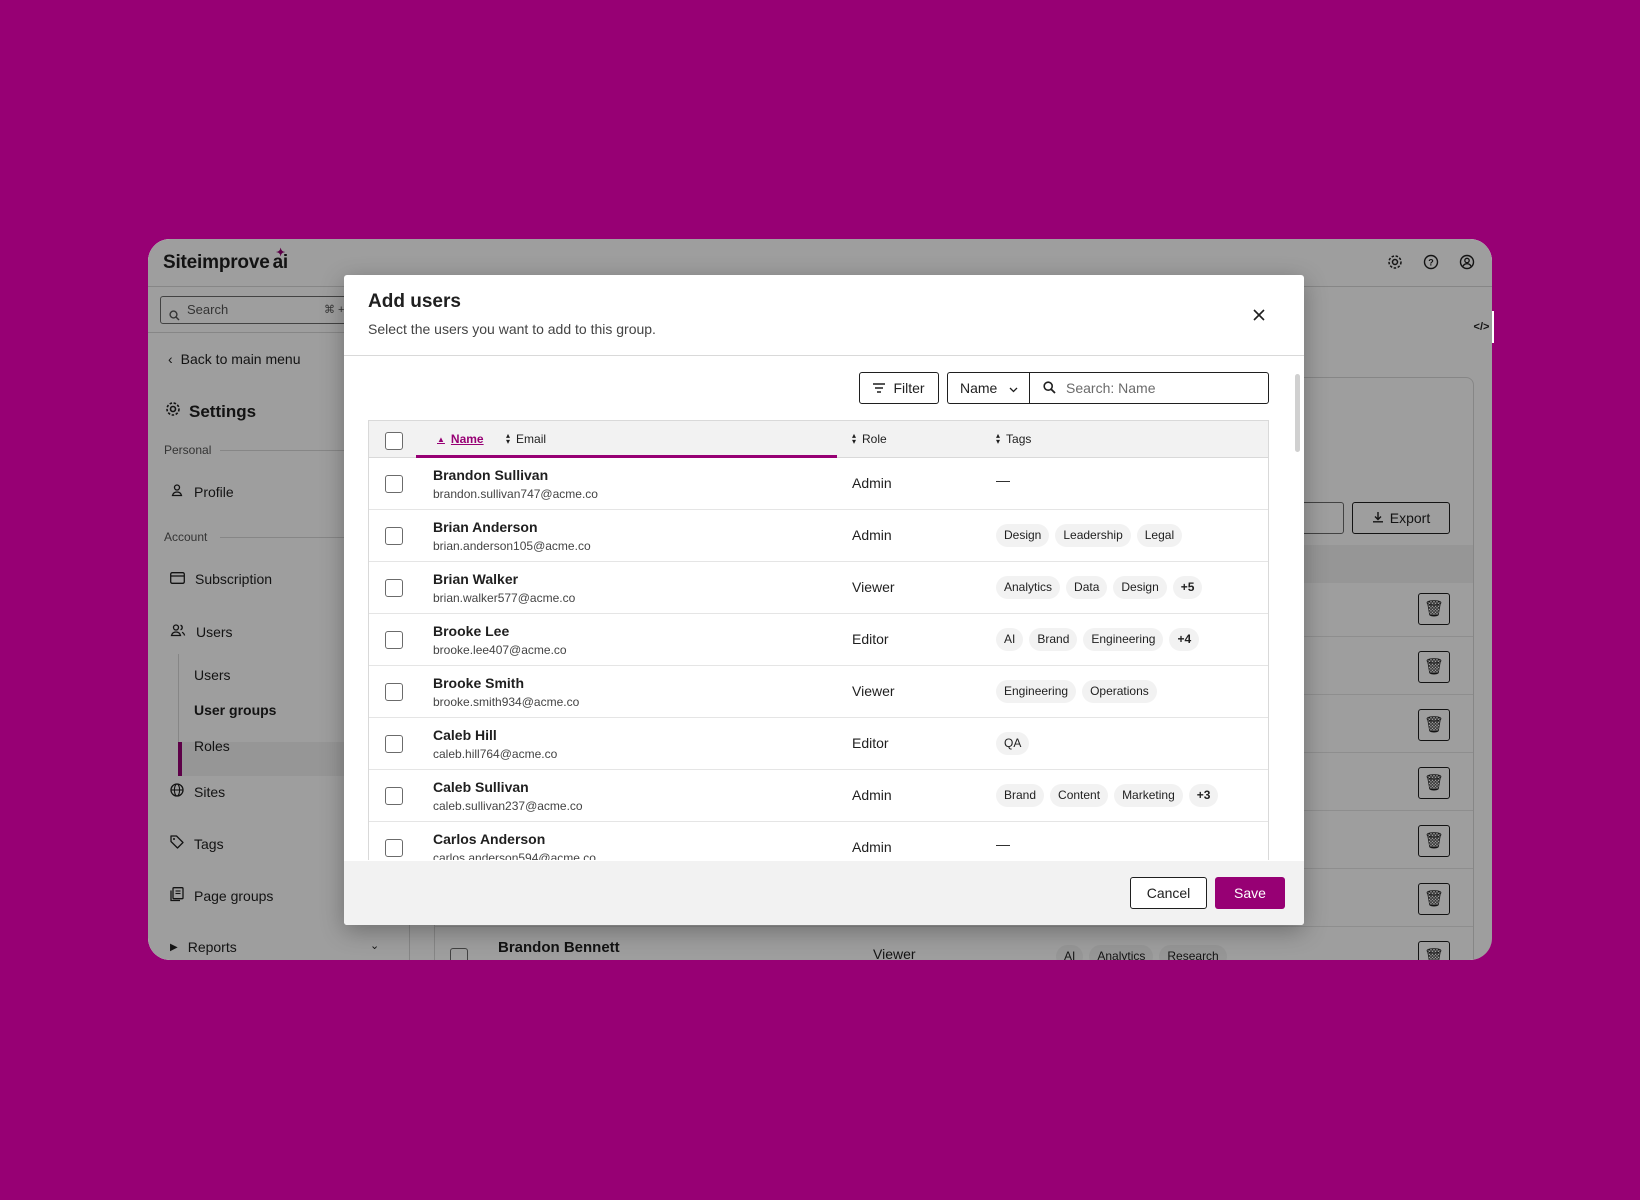 Image resolution: width=1640 pixels, height=1200 pixels. I want to click on user-tags: Design Leadership Legal, so click(1089, 535).